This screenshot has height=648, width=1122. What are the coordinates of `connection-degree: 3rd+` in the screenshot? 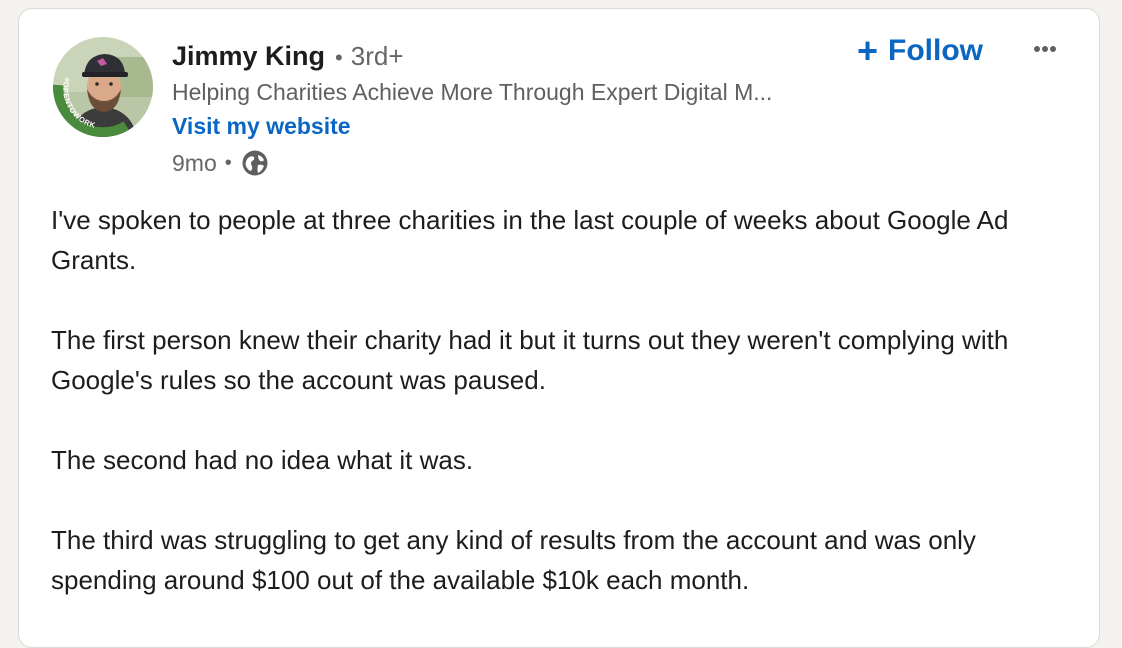 It's located at (377, 56).